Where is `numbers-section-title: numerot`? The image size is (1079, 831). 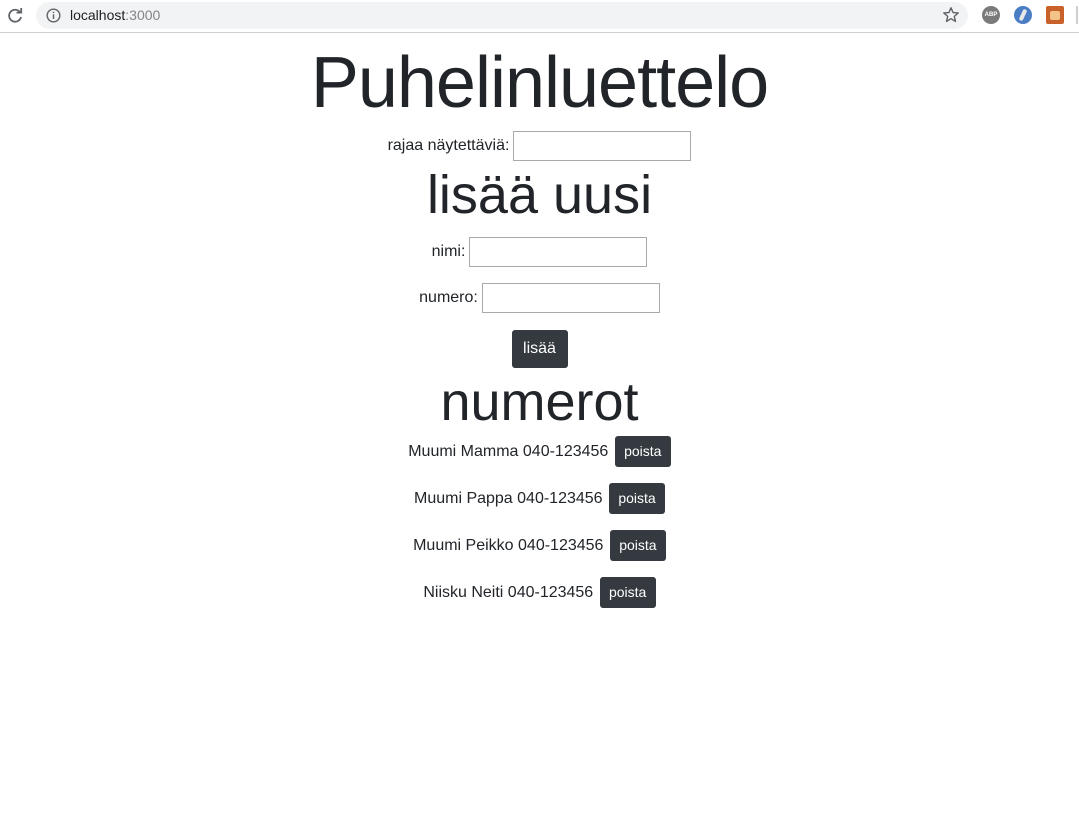 numbers-section-title: numerot is located at coordinates (539, 401).